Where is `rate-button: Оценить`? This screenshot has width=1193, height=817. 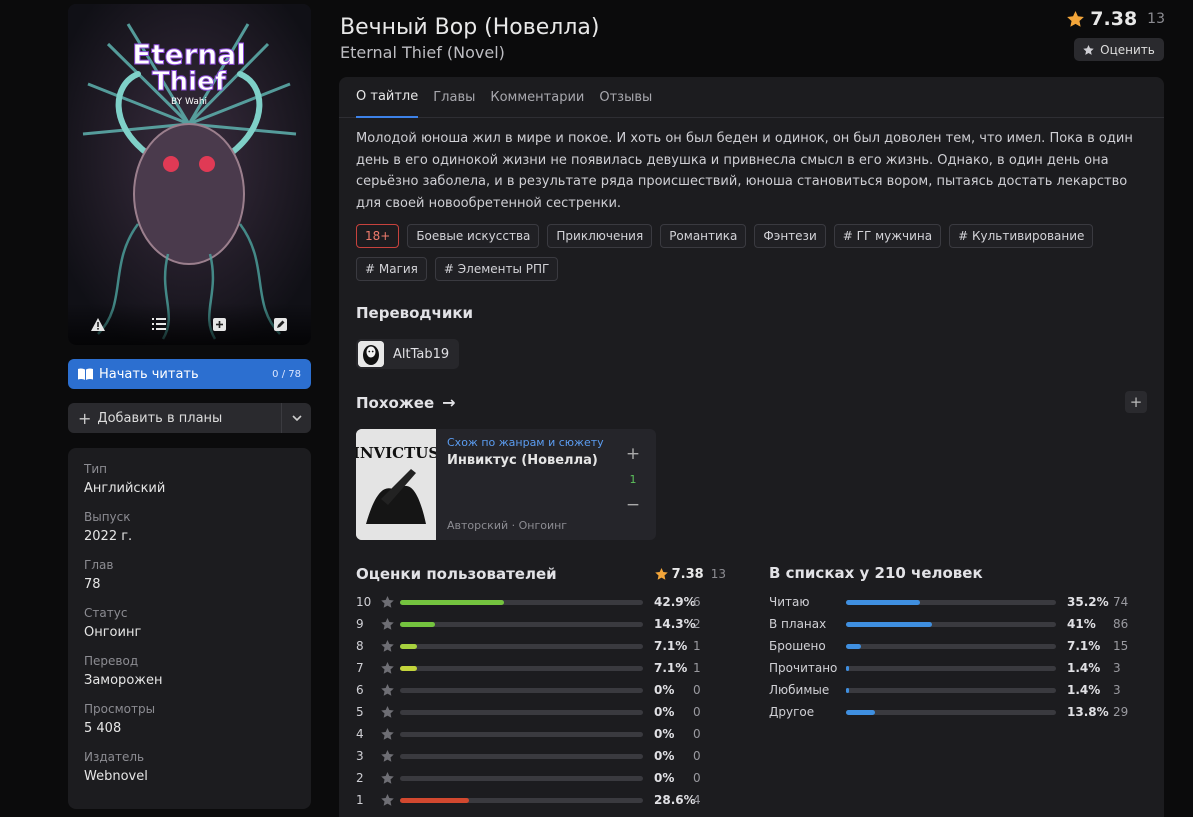
rate-button: Оценить is located at coordinates (1119, 49).